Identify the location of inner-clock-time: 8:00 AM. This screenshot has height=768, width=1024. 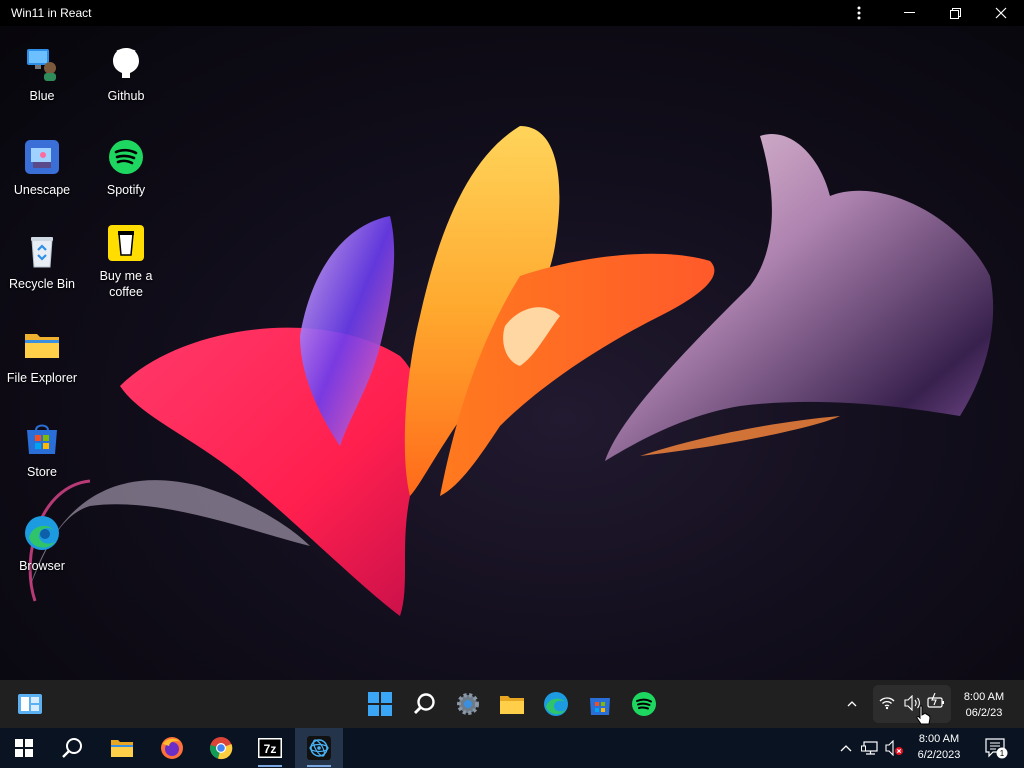
(984, 697).